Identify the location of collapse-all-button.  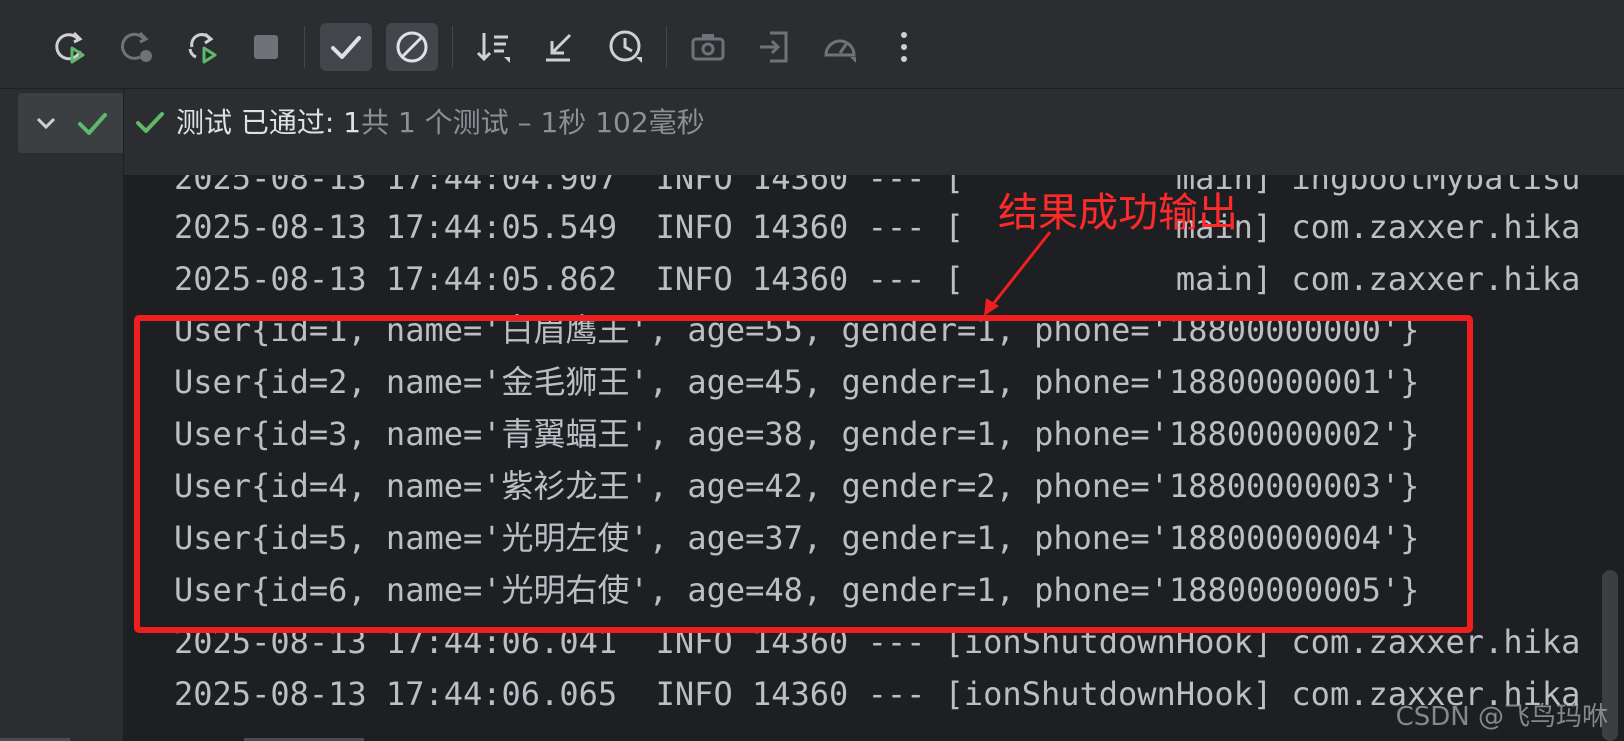
(560, 47).